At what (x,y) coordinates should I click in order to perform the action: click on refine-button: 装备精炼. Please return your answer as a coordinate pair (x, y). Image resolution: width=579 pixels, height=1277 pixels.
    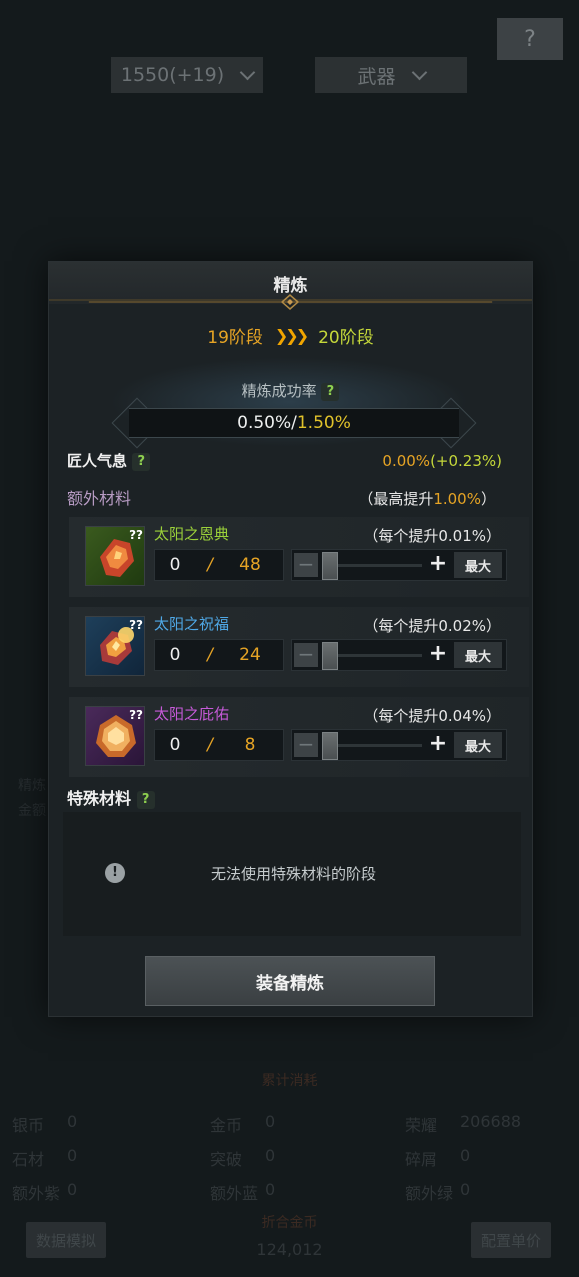
    Looking at the image, I should click on (290, 981).